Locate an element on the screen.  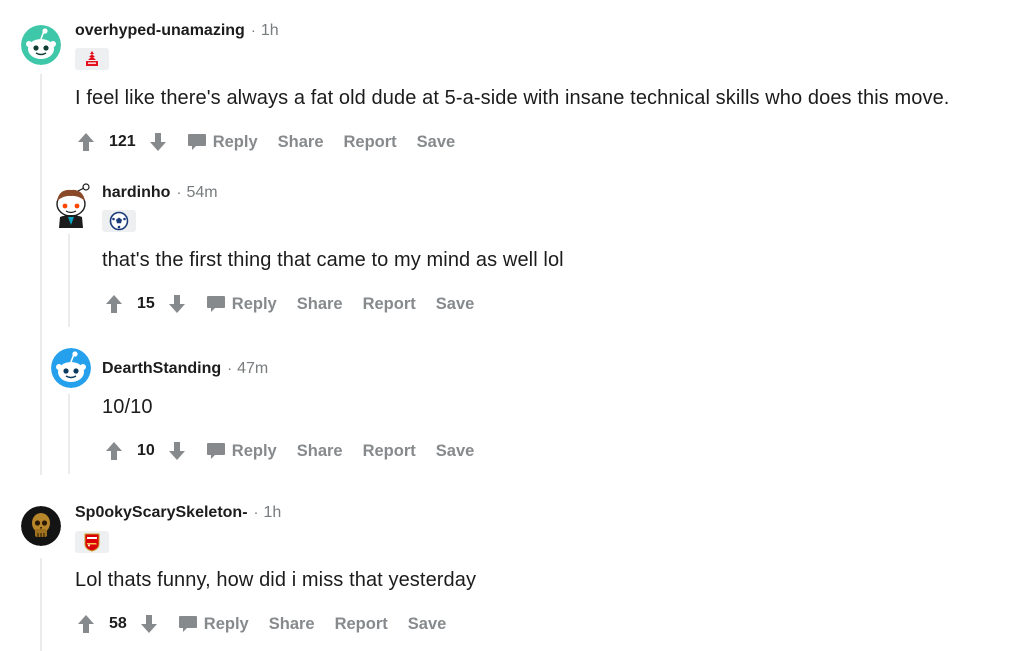
golden-skull-avatar-icon is located at coordinates (41, 526).